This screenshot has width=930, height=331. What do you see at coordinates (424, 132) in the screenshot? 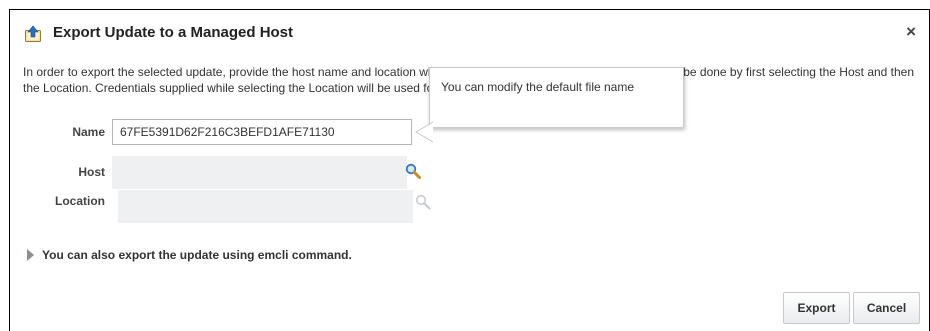
I see `tooltip-arrow` at bounding box center [424, 132].